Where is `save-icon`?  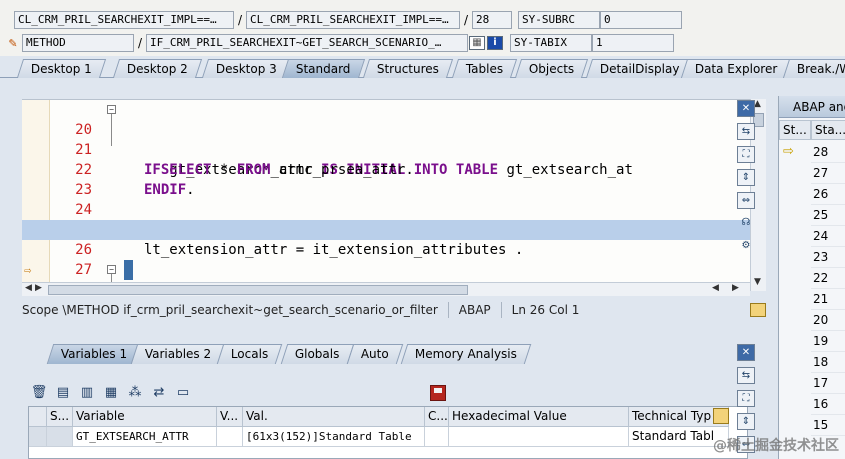
save-icon is located at coordinates (438, 393).